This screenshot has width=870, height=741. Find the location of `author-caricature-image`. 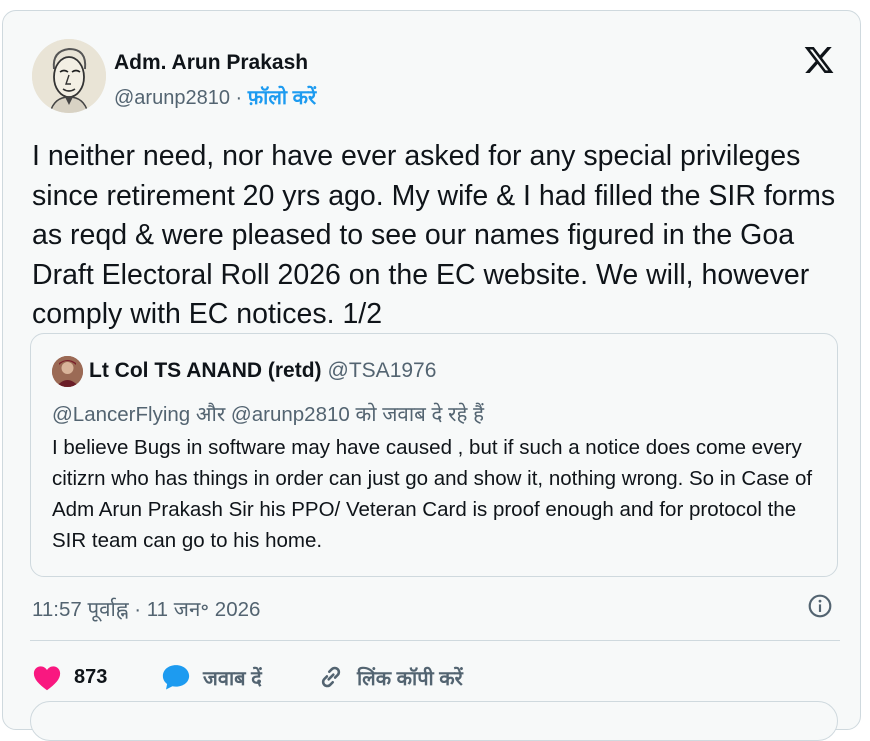

author-caricature-image is located at coordinates (69, 76).